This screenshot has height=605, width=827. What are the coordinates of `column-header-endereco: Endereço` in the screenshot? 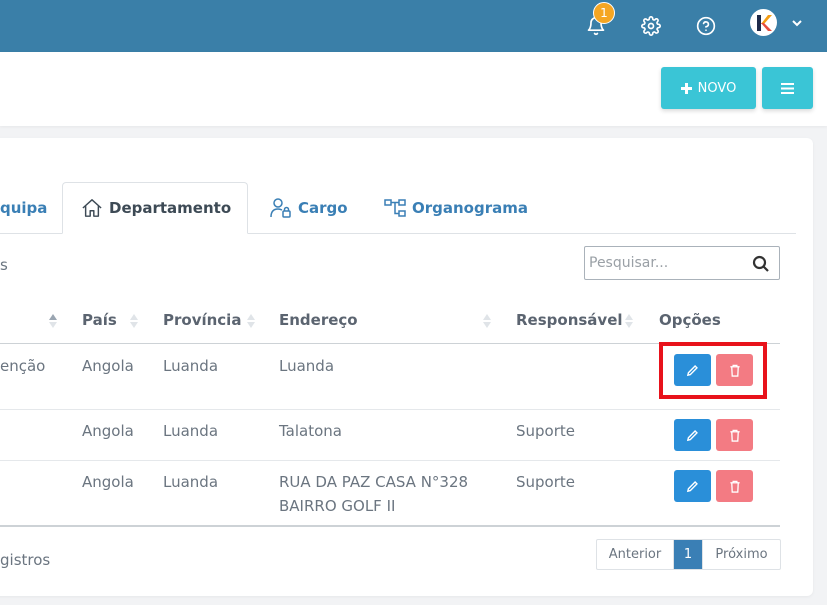 It's located at (318, 320).